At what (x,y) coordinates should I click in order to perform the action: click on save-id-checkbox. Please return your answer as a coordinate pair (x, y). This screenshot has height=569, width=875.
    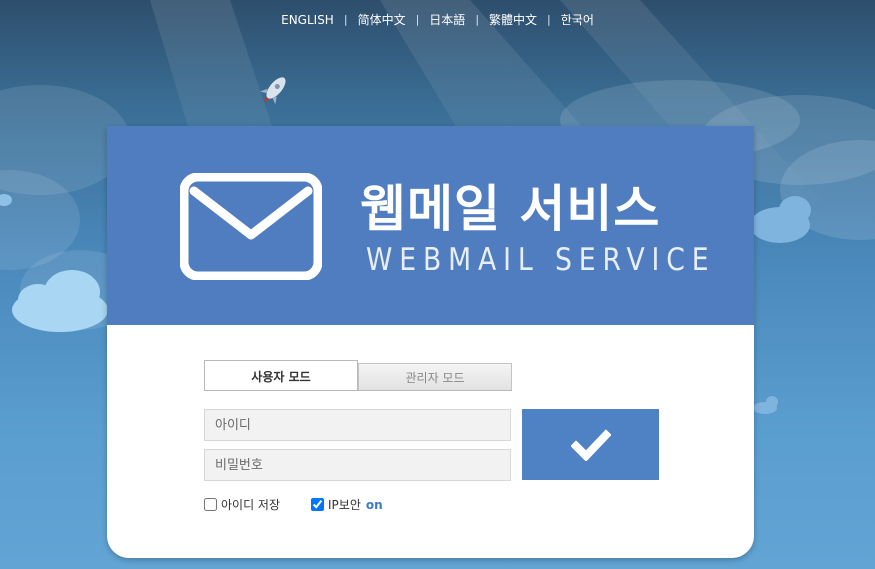
    Looking at the image, I should click on (210, 504).